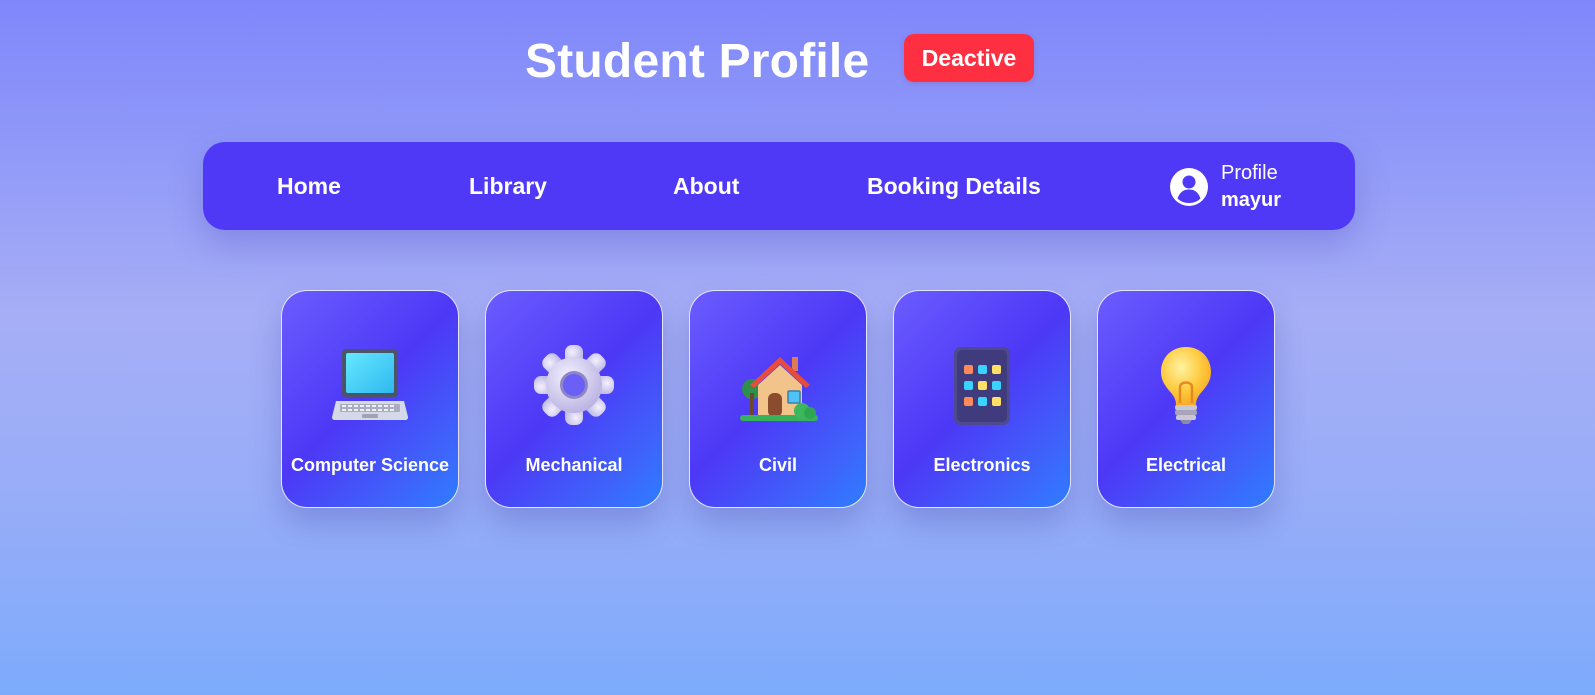  What do you see at coordinates (1249, 173) in the screenshot?
I see `profile-label: Profile` at bounding box center [1249, 173].